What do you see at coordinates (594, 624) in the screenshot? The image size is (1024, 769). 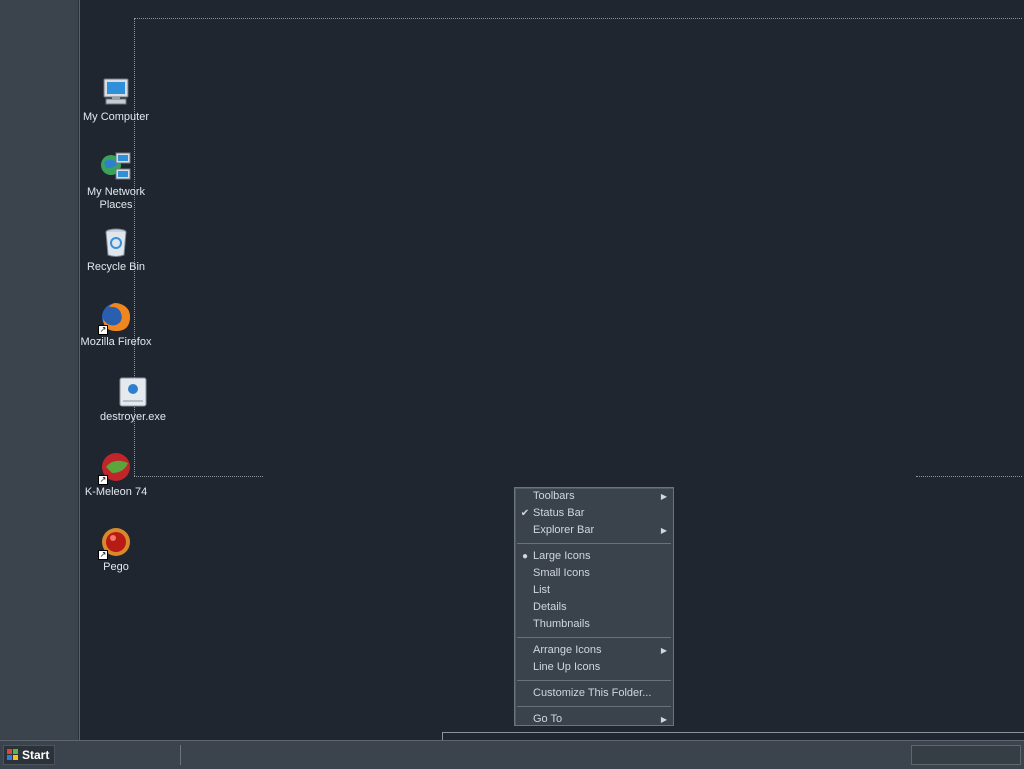 I see `menu-item-thumbnails: Thumbnails` at bounding box center [594, 624].